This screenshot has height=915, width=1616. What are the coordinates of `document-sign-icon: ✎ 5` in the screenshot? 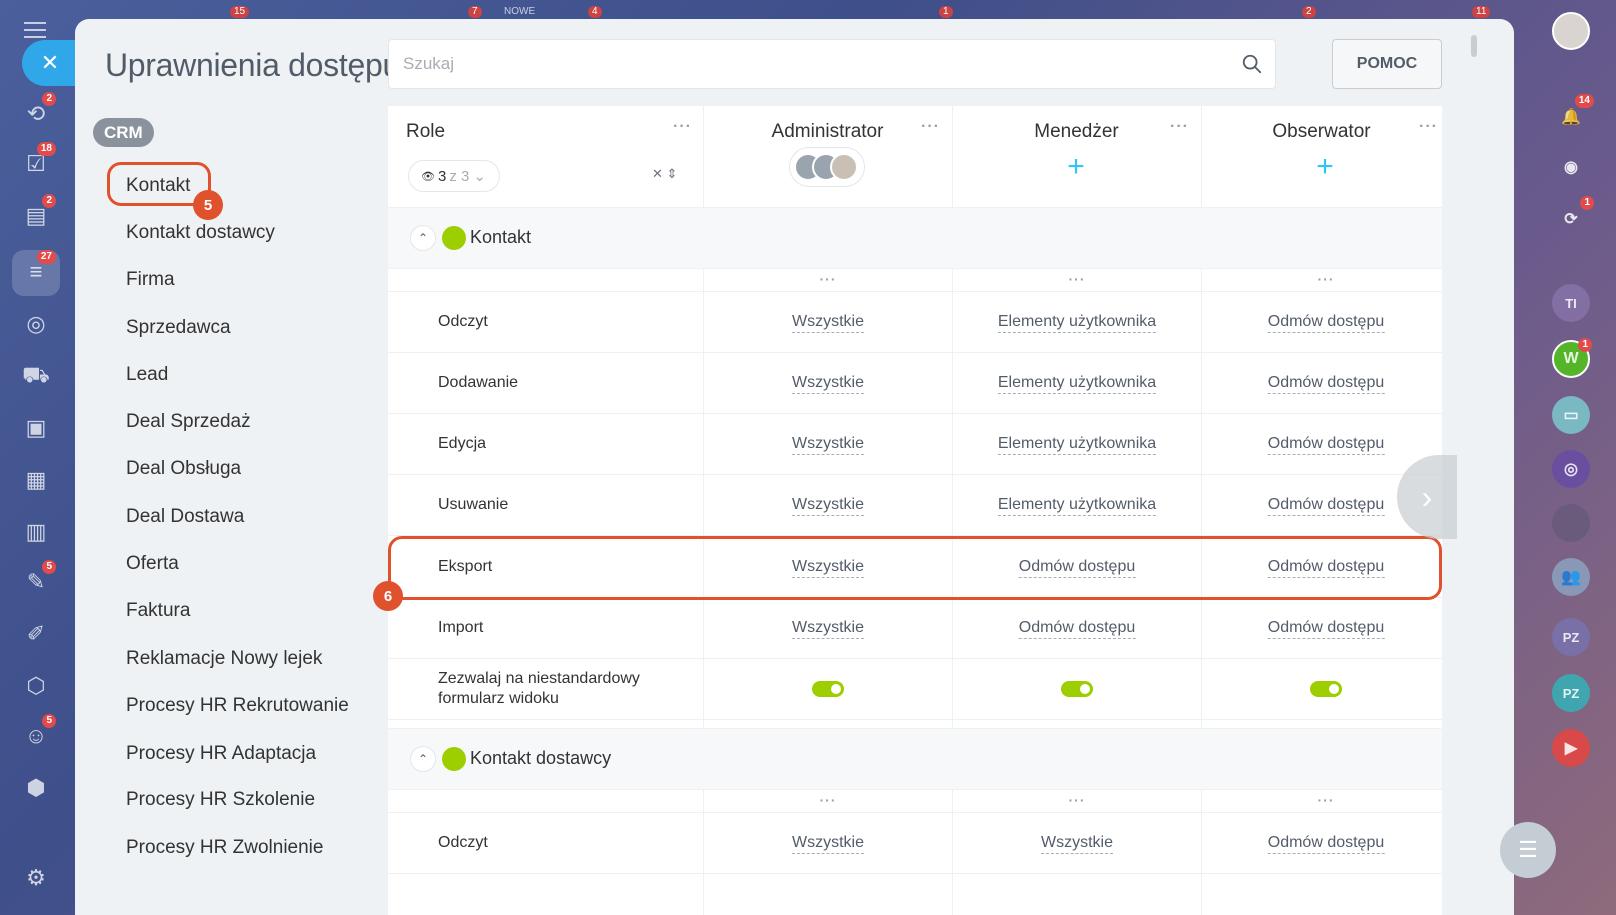 It's located at (37, 580).